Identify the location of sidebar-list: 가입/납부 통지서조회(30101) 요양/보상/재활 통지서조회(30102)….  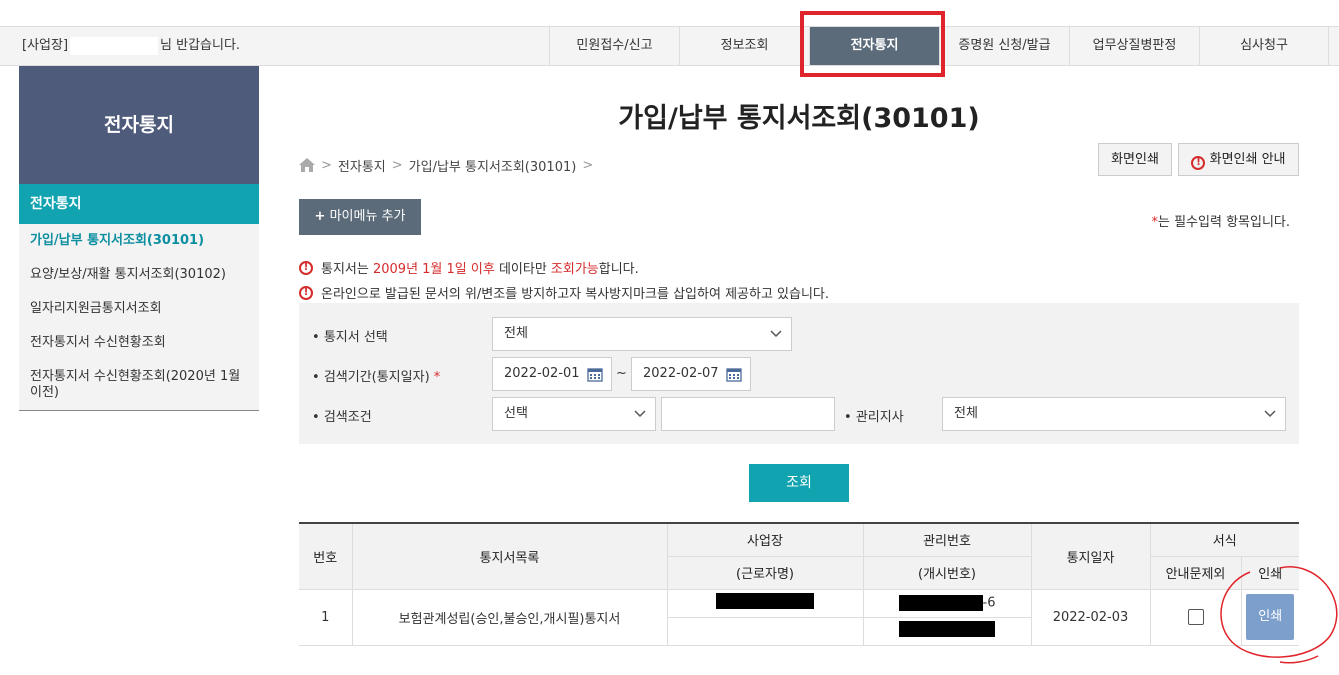
(139, 317).